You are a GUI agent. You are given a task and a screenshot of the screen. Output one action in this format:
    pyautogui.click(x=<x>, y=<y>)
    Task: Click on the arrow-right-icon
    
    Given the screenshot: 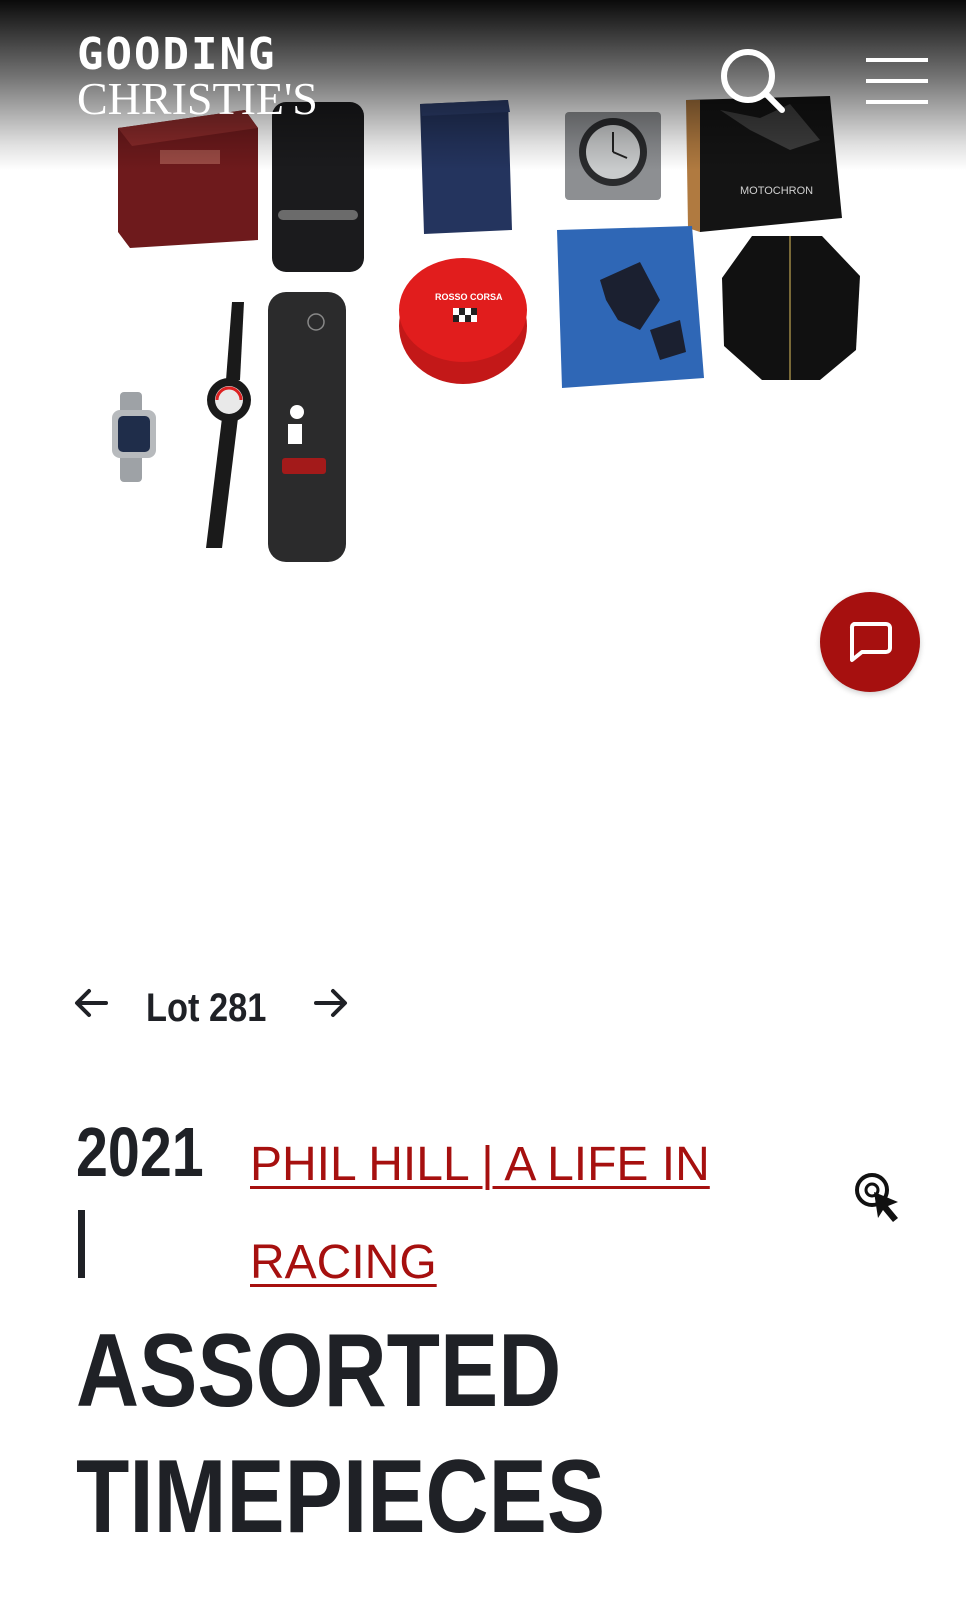 What is the action you would take?
    pyautogui.click(x=330, y=1003)
    